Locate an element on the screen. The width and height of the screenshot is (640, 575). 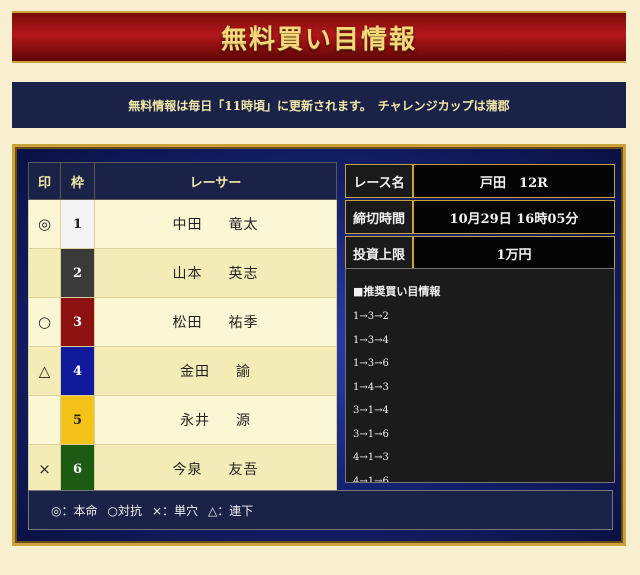
racer-last-name: 松田 is located at coordinates (187, 323).